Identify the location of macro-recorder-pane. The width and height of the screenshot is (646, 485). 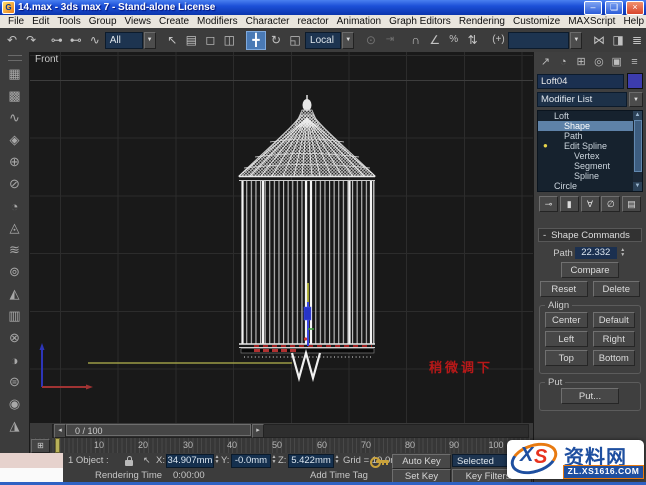
(31, 461).